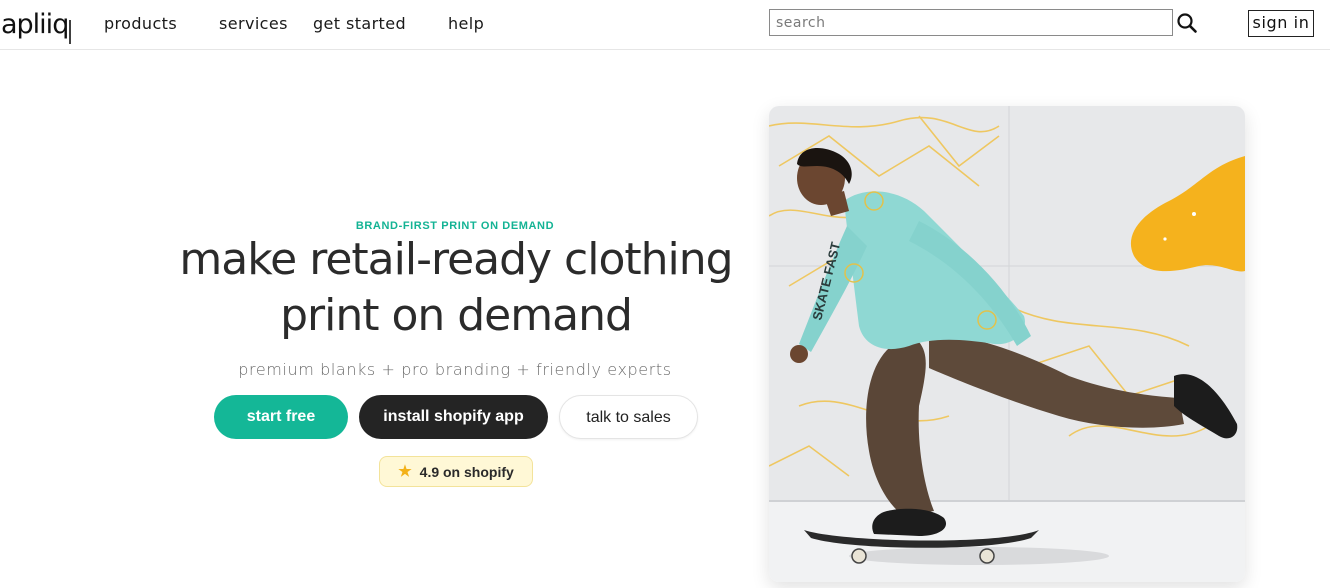 The width and height of the screenshot is (1330, 588). Describe the element at coordinates (466, 471) in the screenshot. I see `rating-text: 4.9 on shopify` at that location.